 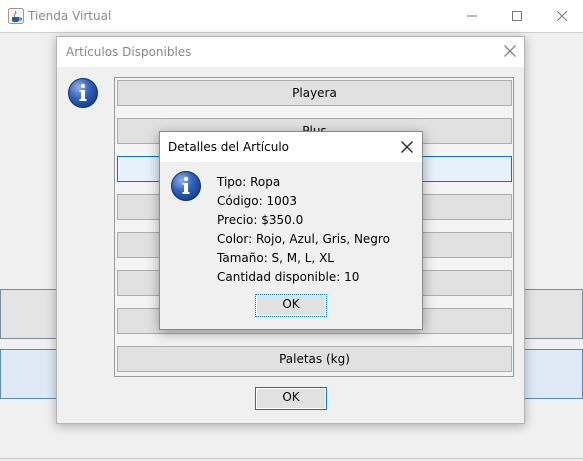 I want to click on list-item-paletas: Paletas (kg), so click(x=314, y=359).